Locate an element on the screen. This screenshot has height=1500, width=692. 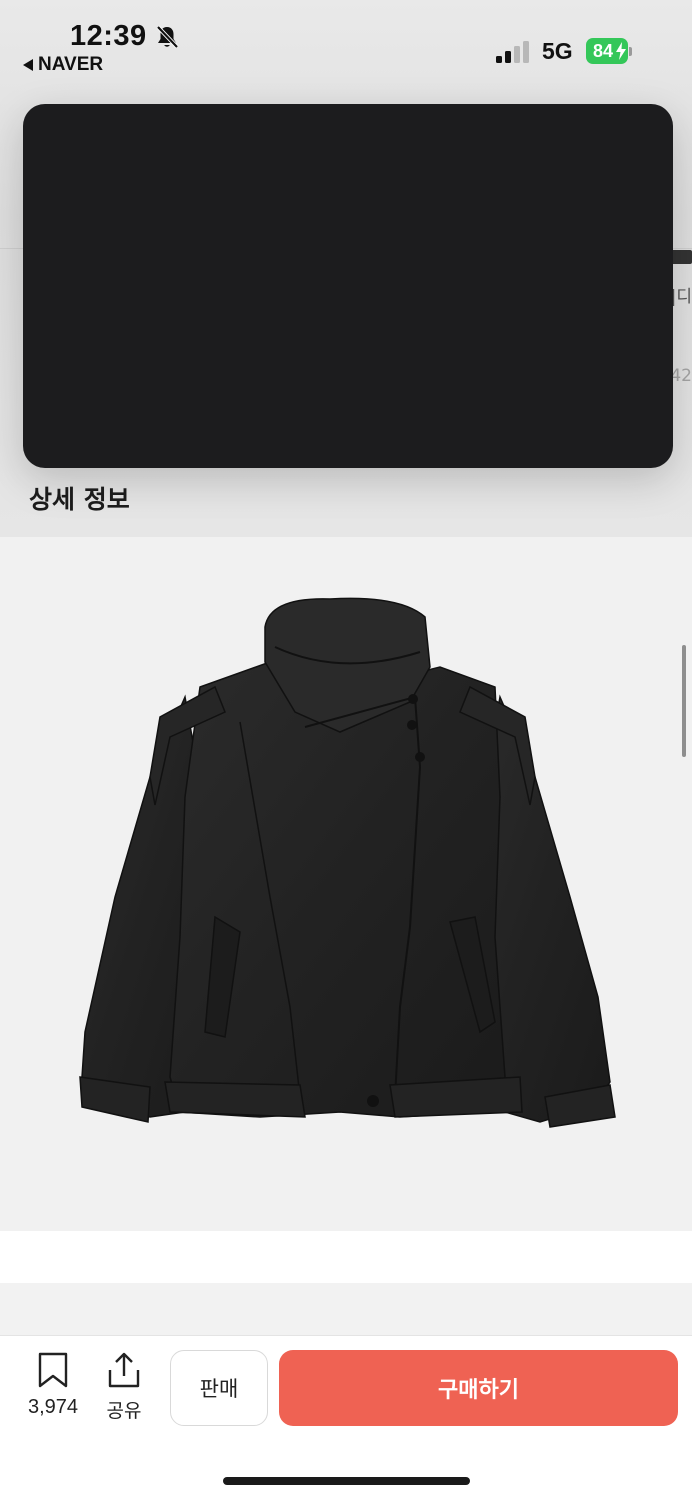
bell-off-icon is located at coordinates (167, 37).